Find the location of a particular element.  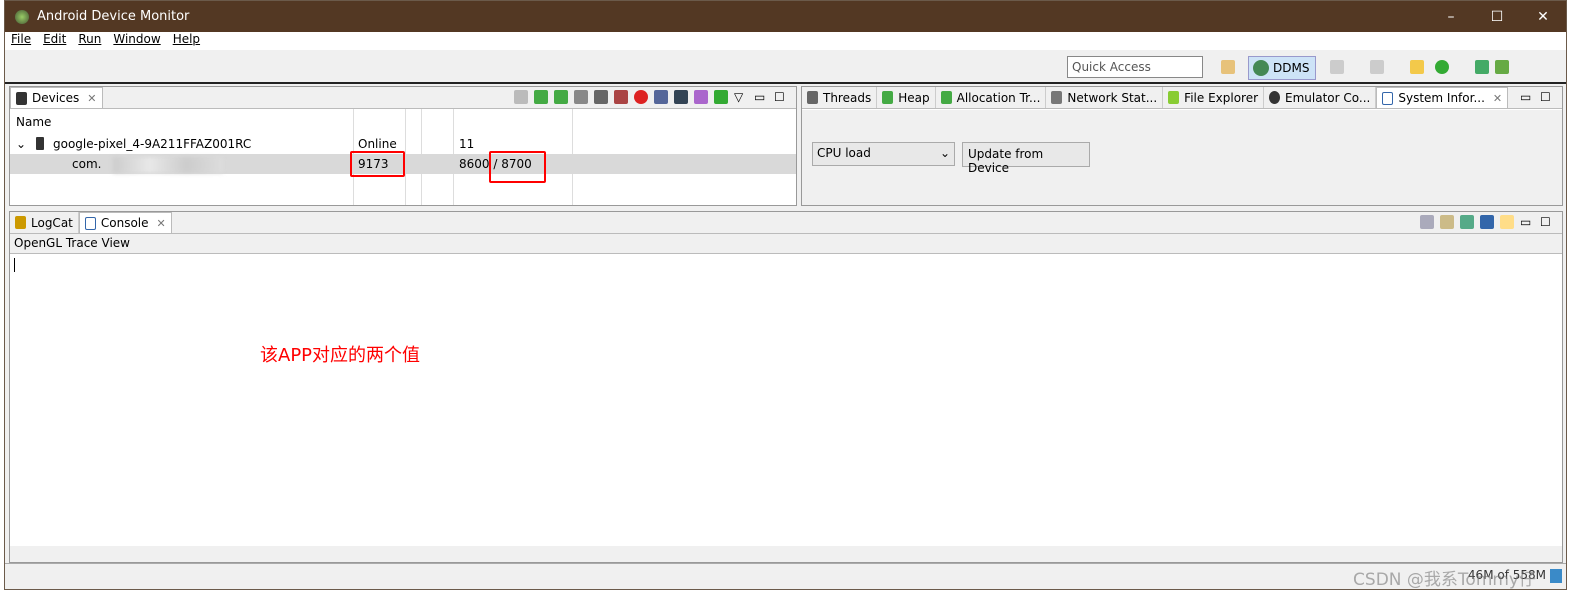

menu-window: Window is located at coordinates (136, 41).